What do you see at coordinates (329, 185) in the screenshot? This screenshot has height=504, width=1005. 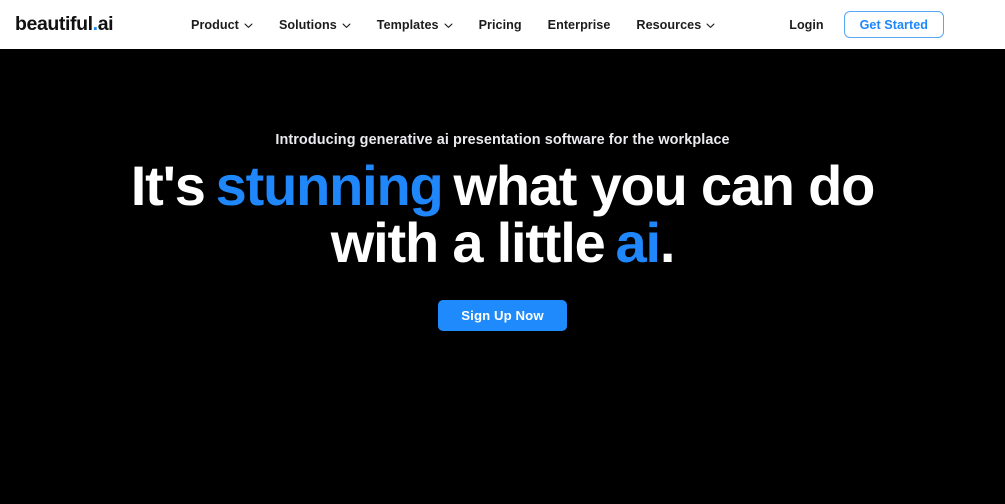 I see `headline-accent-stunning: stunning` at bounding box center [329, 185].